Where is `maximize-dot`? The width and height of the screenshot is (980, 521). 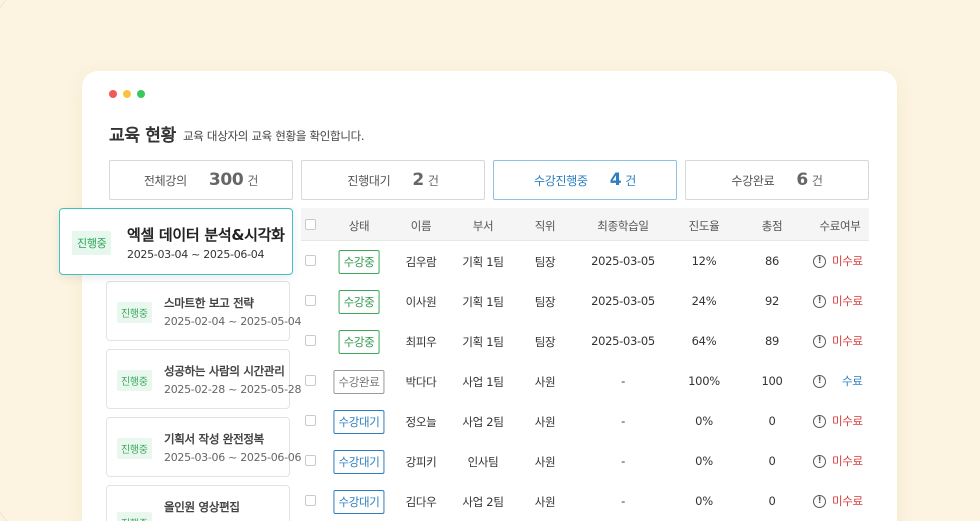 maximize-dot is located at coordinates (141, 94).